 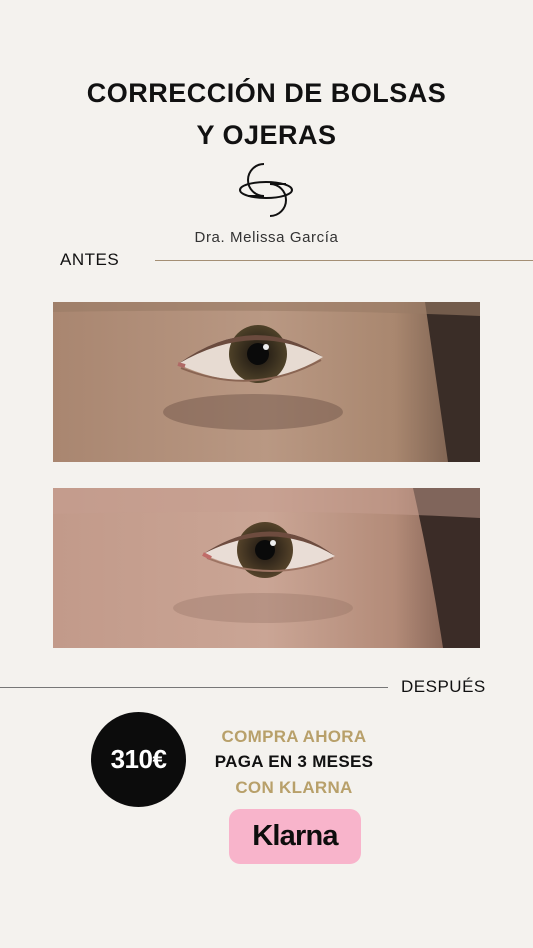 I want to click on after-label: DESPUÉS, so click(x=443, y=686).